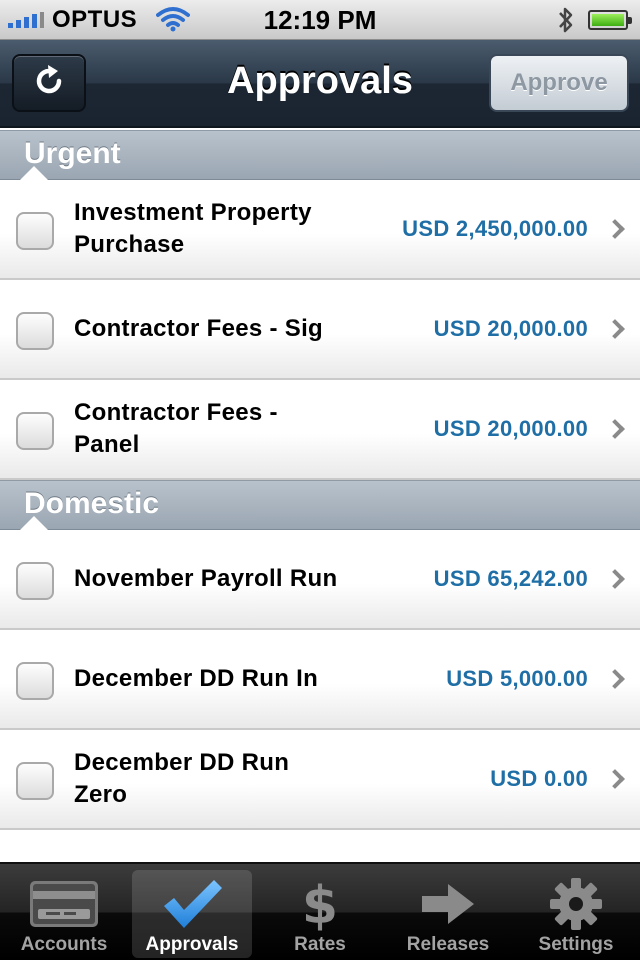 This screenshot has height=960, width=640. I want to click on card-icon, so click(64, 904).